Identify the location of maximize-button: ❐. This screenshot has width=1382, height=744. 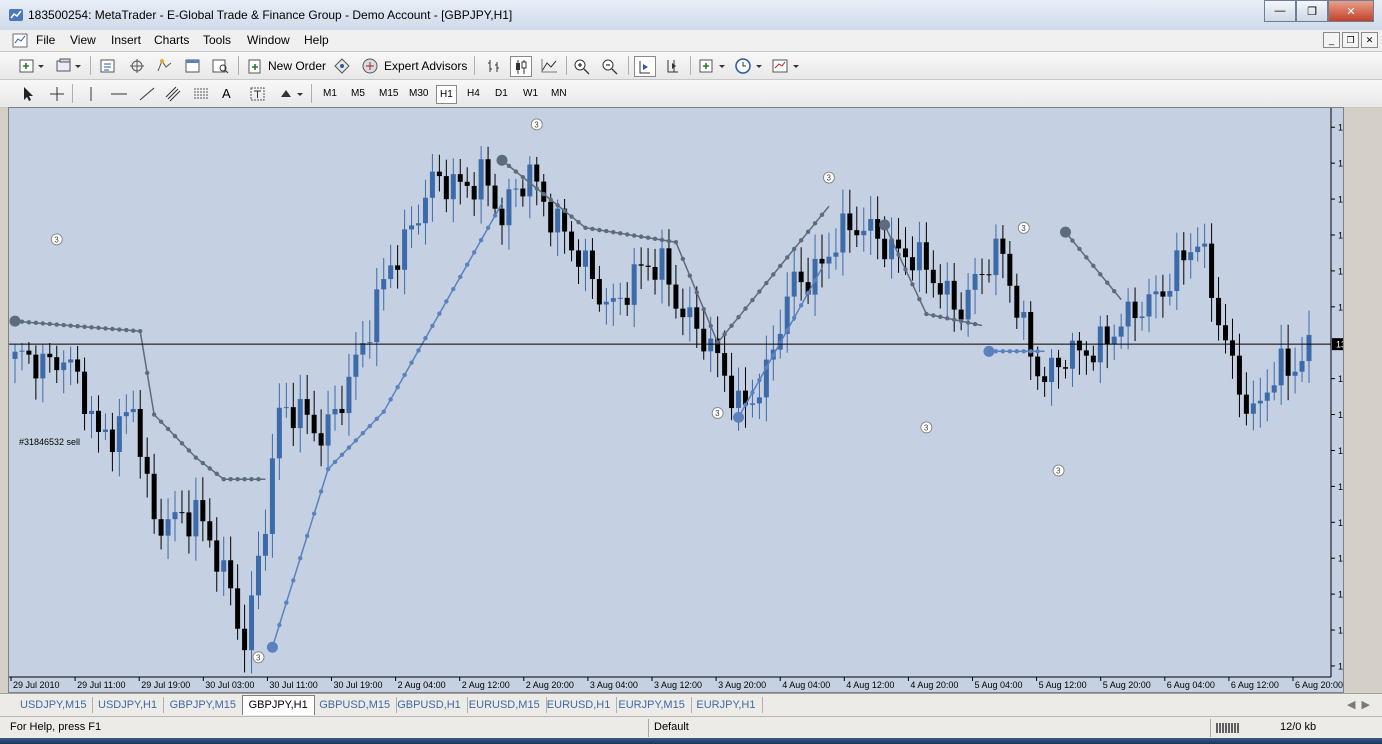
(1312, 11).